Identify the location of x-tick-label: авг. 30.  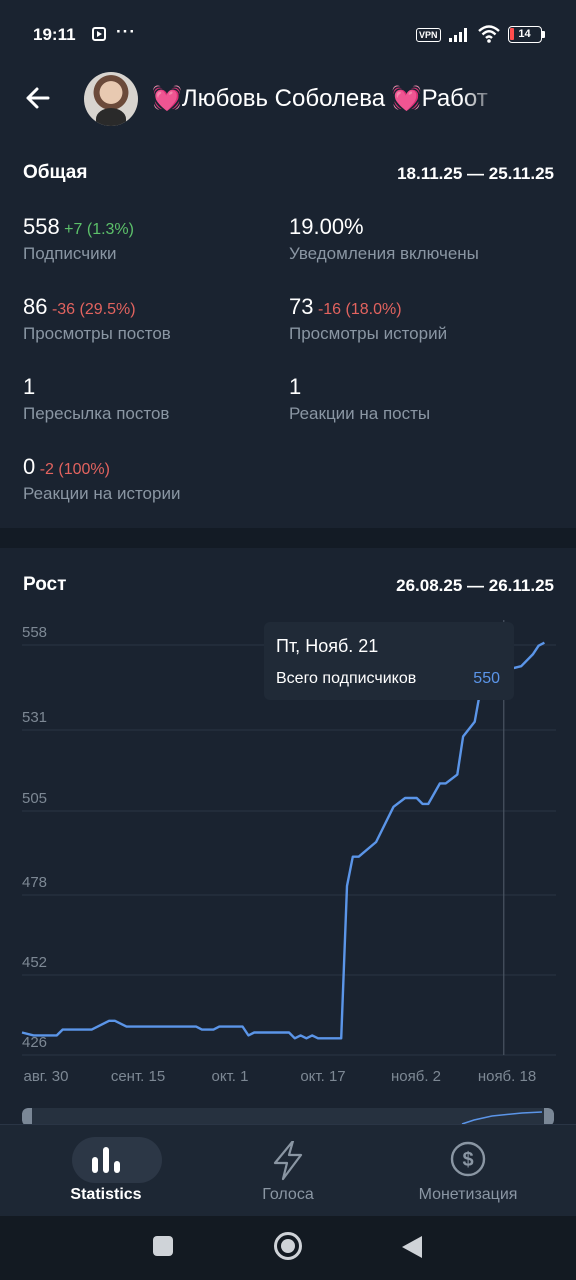
(46, 1076).